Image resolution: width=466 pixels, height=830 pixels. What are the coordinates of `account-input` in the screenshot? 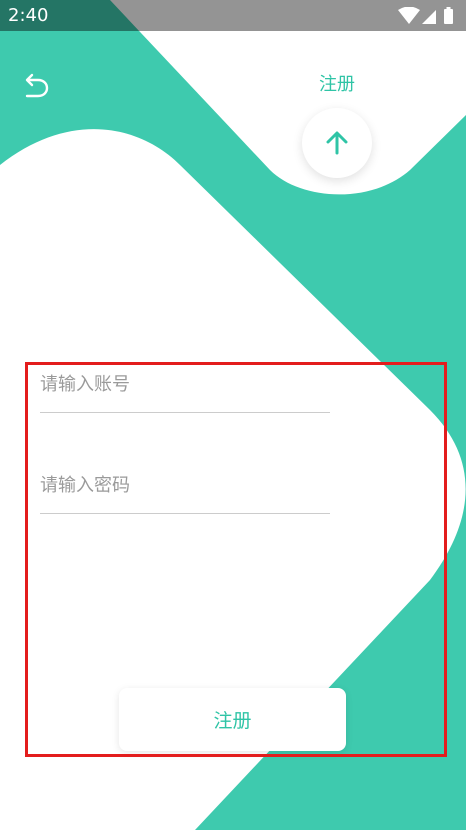 It's located at (185, 384).